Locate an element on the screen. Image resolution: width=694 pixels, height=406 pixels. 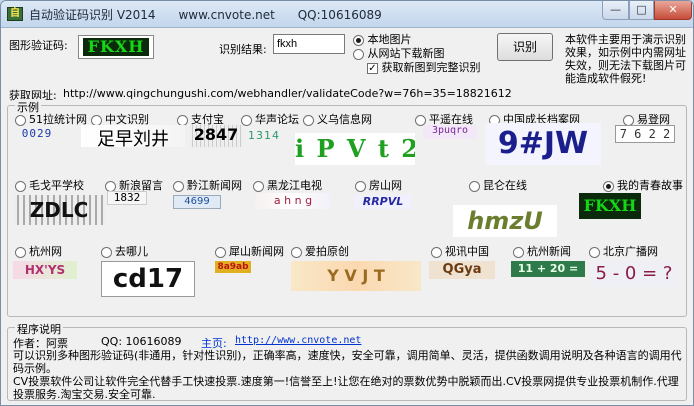
captcha-kunlun: hmzU is located at coordinates (505, 221).